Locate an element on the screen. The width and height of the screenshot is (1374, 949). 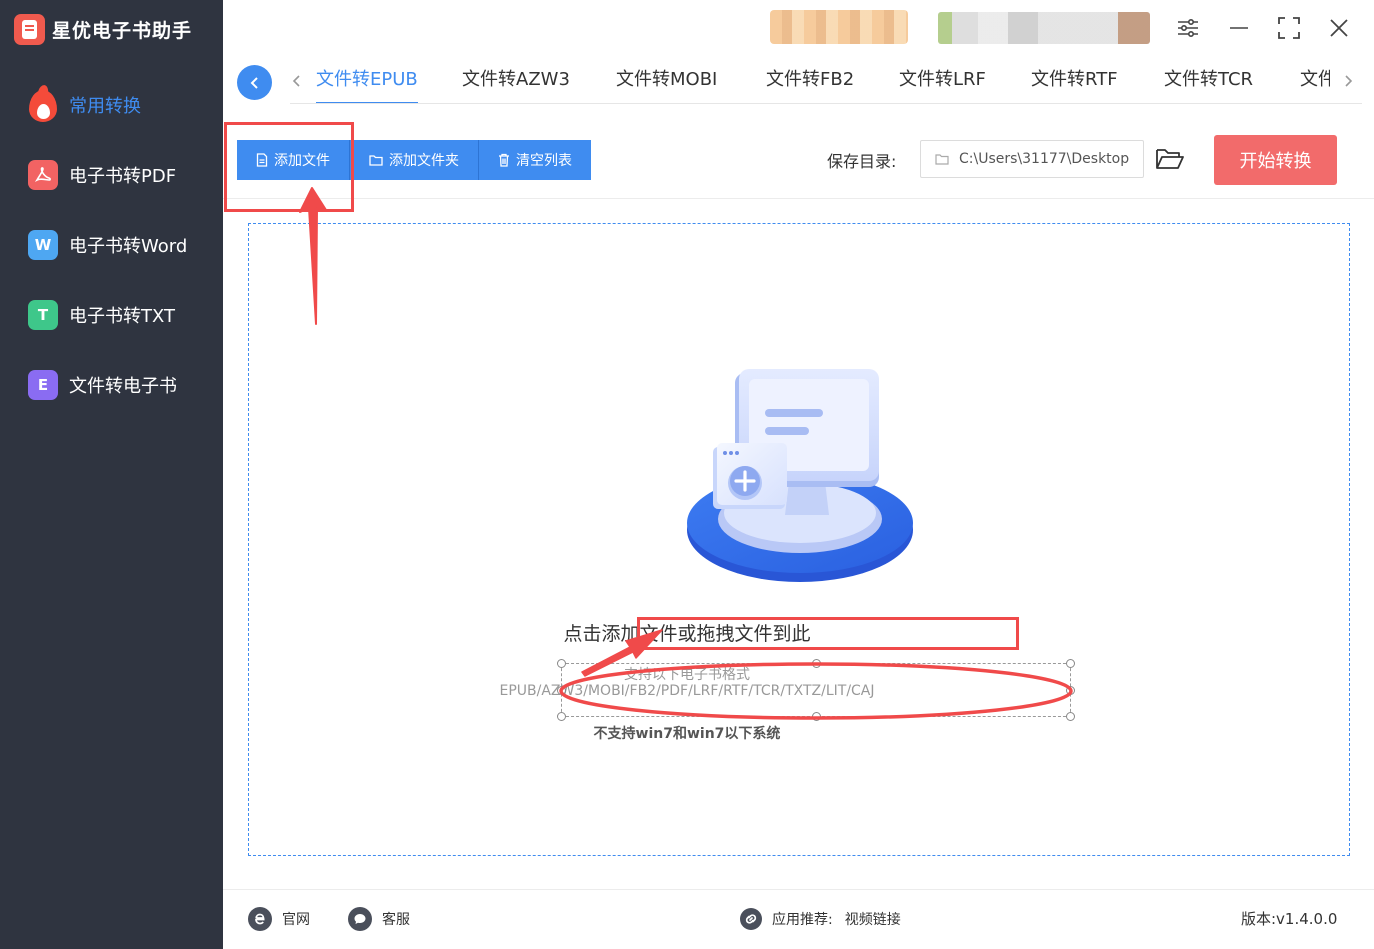
tabs-scroll-left-icon is located at coordinates (297, 81).